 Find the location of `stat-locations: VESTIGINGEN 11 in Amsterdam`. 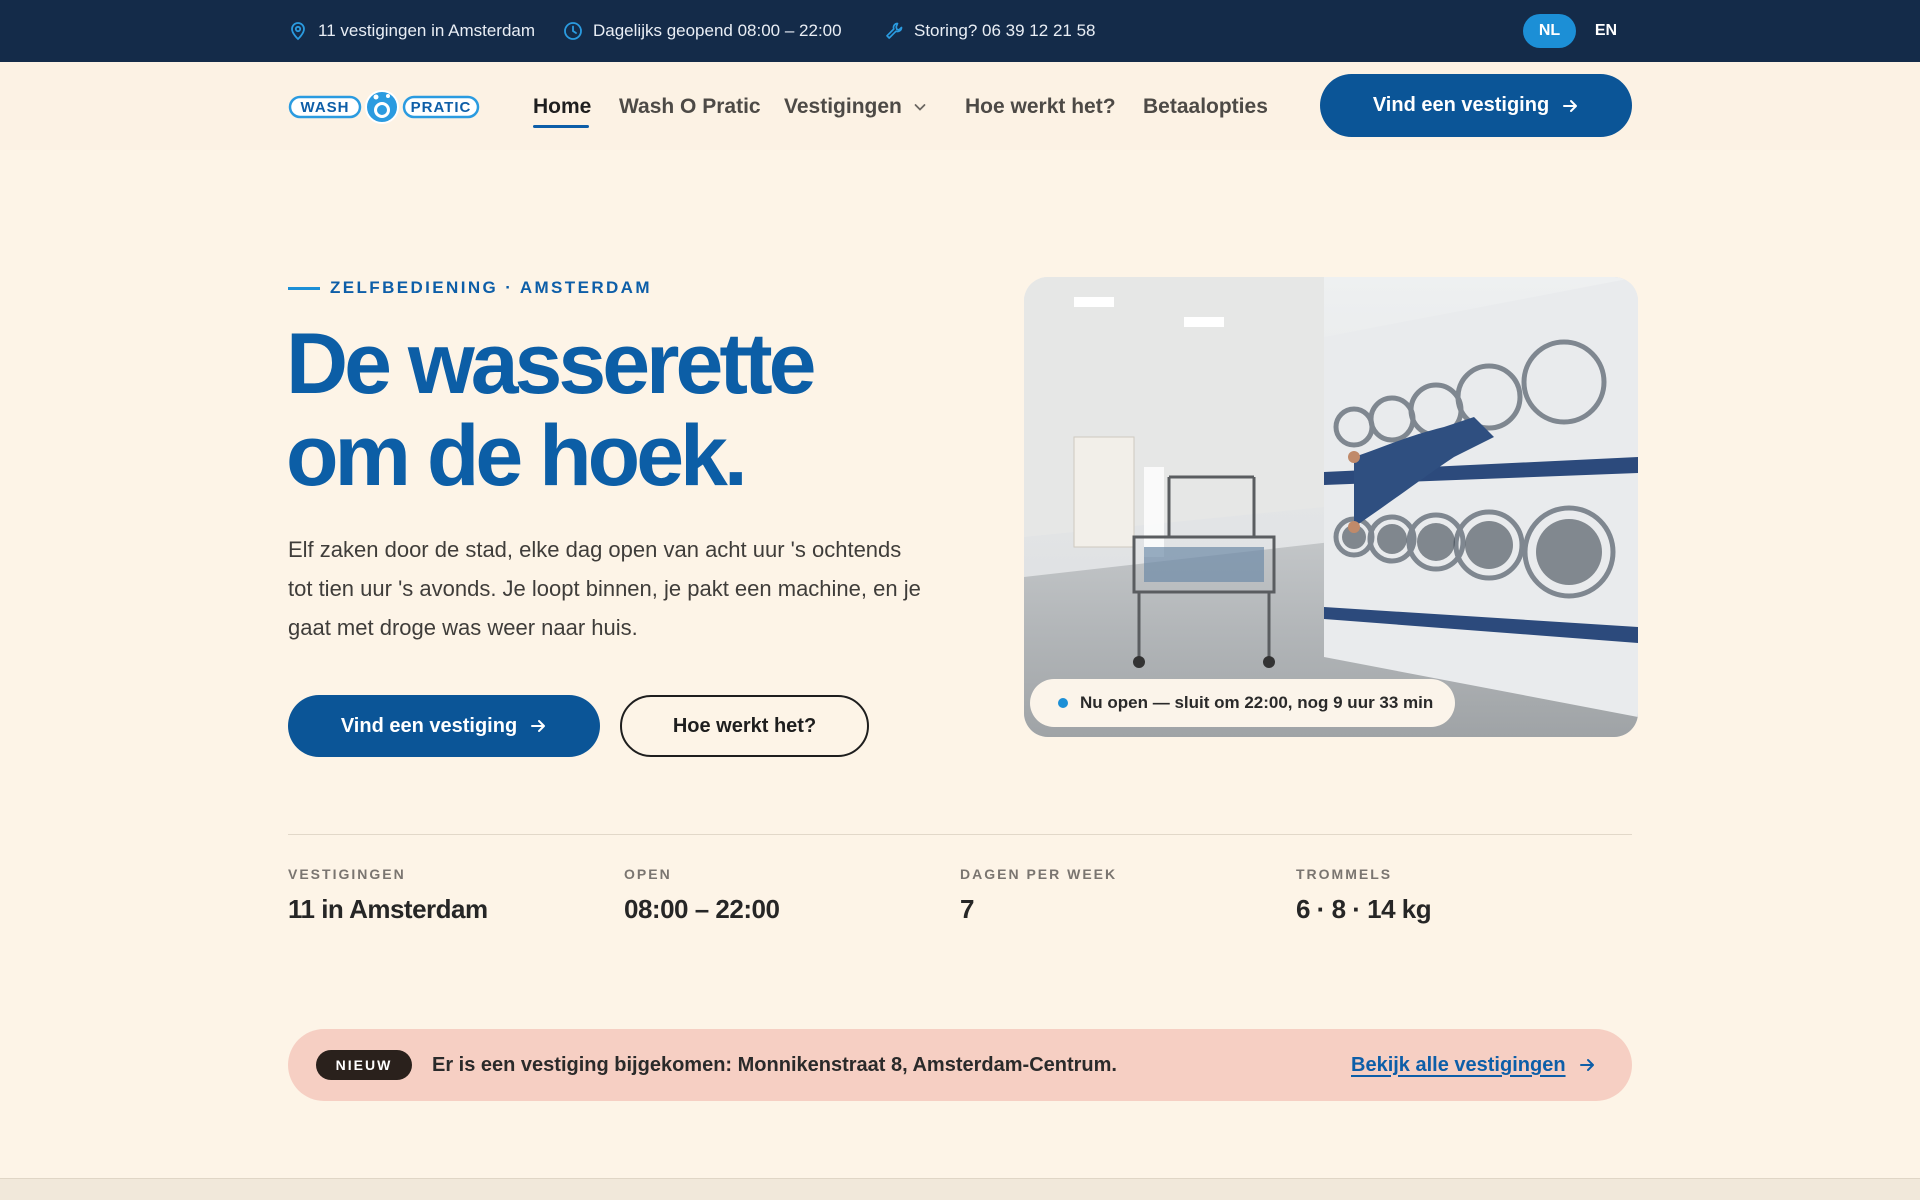

stat-locations: VESTIGINGEN 11 in Amsterdam is located at coordinates (448, 895).